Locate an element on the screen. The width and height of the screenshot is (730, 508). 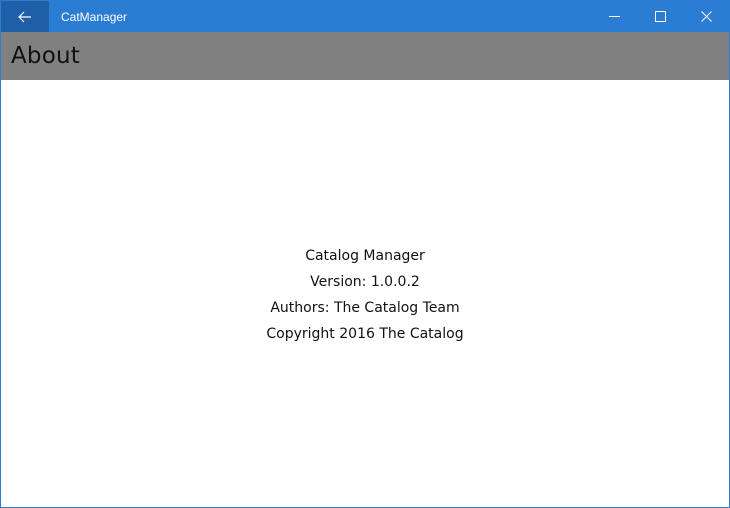
maximize-icon is located at coordinates (660, 16).